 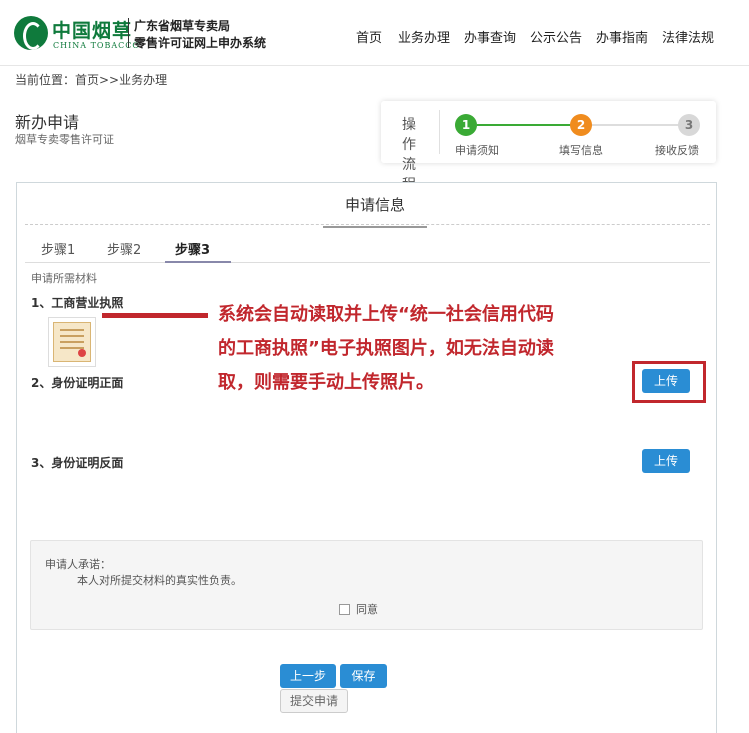 I want to click on applicant-promise-box: 申请人承诺： 本人对所提交材料的真实性负责。 同意, so click(x=366, y=585).